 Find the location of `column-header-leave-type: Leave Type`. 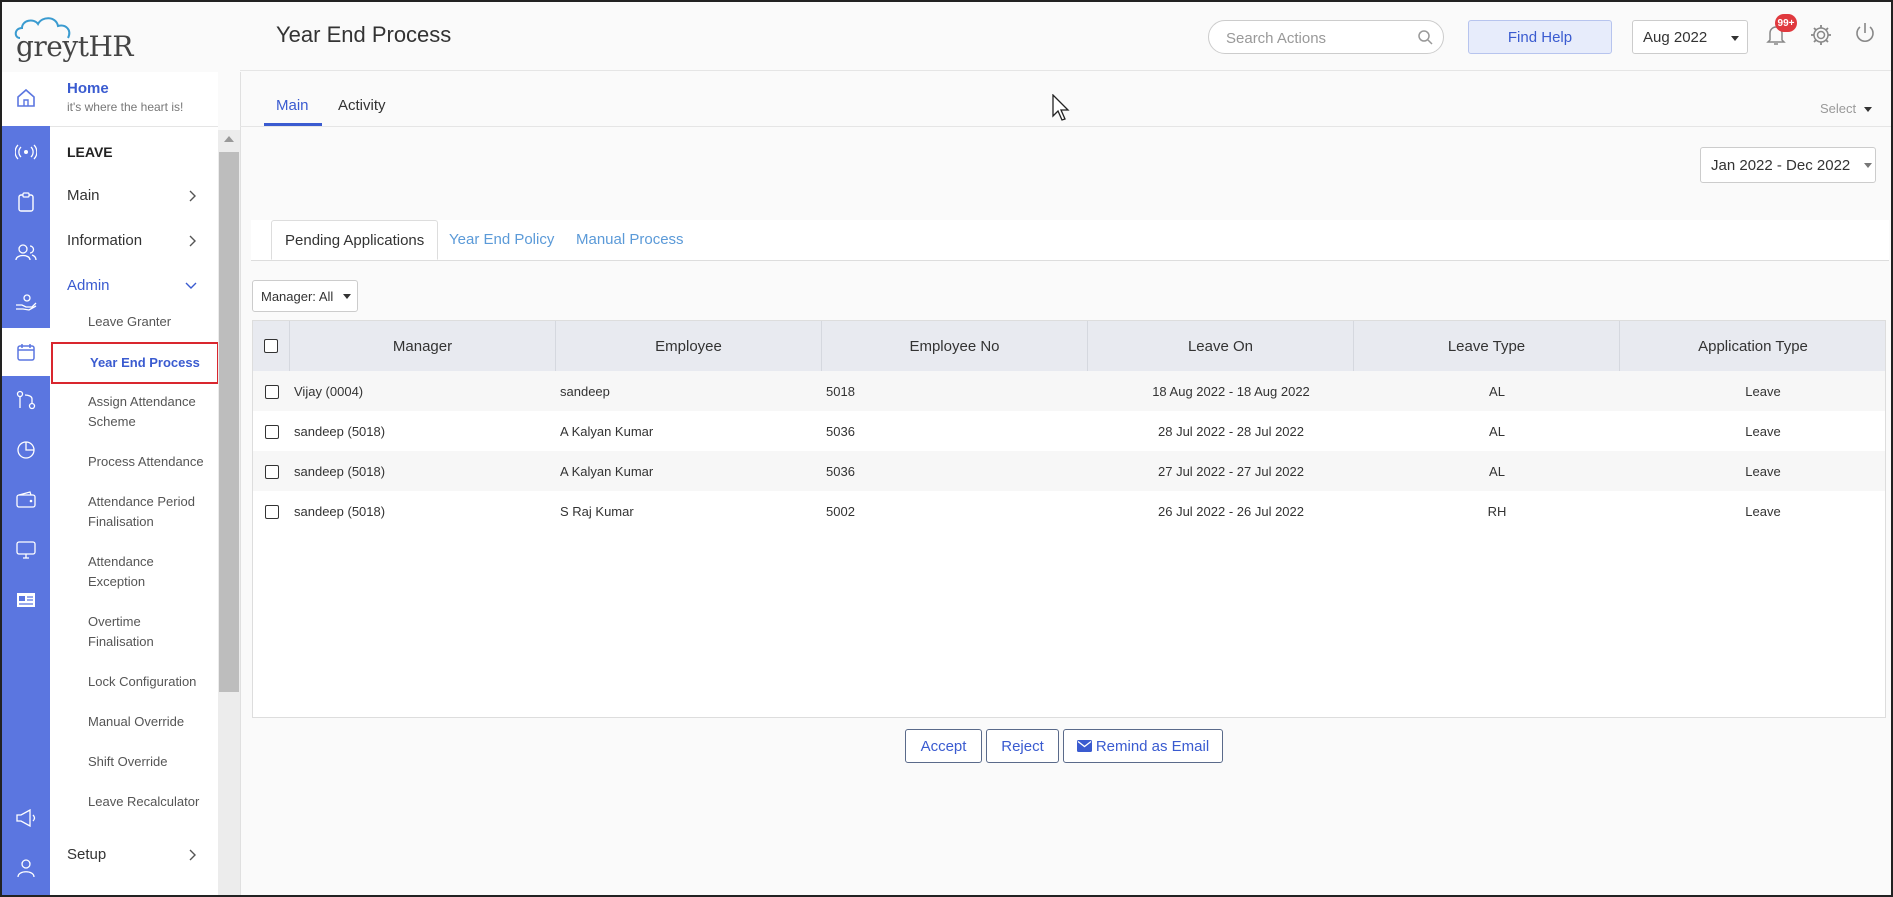

column-header-leave-type: Leave Type is located at coordinates (1487, 346).